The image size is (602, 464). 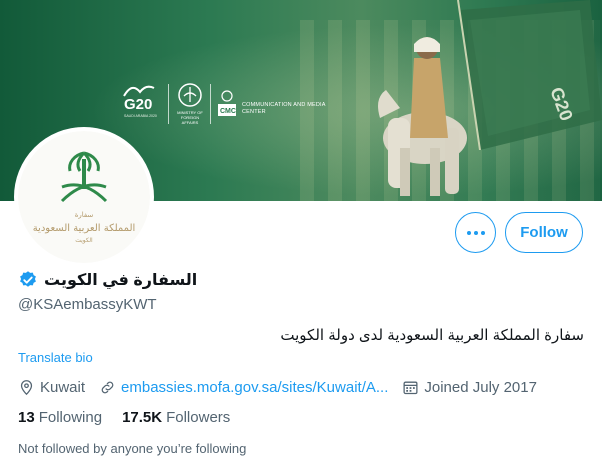 I want to click on horse-rider-graphic, so click(x=422, y=116).